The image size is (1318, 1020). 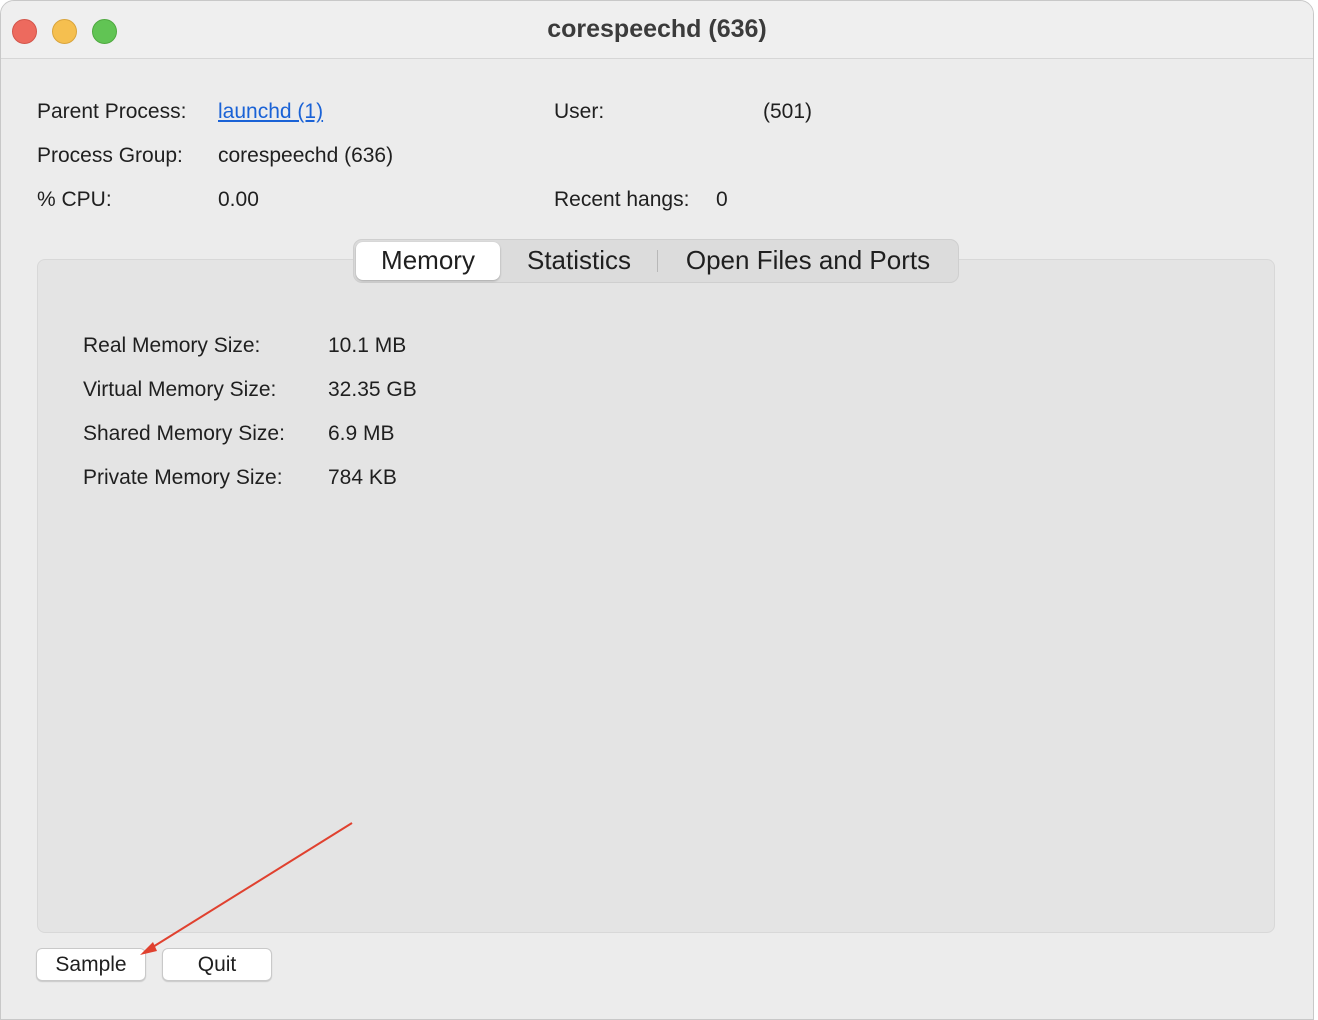 What do you see at coordinates (428, 261) in the screenshot?
I see `tab-memory: Memory` at bounding box center [428, 261].